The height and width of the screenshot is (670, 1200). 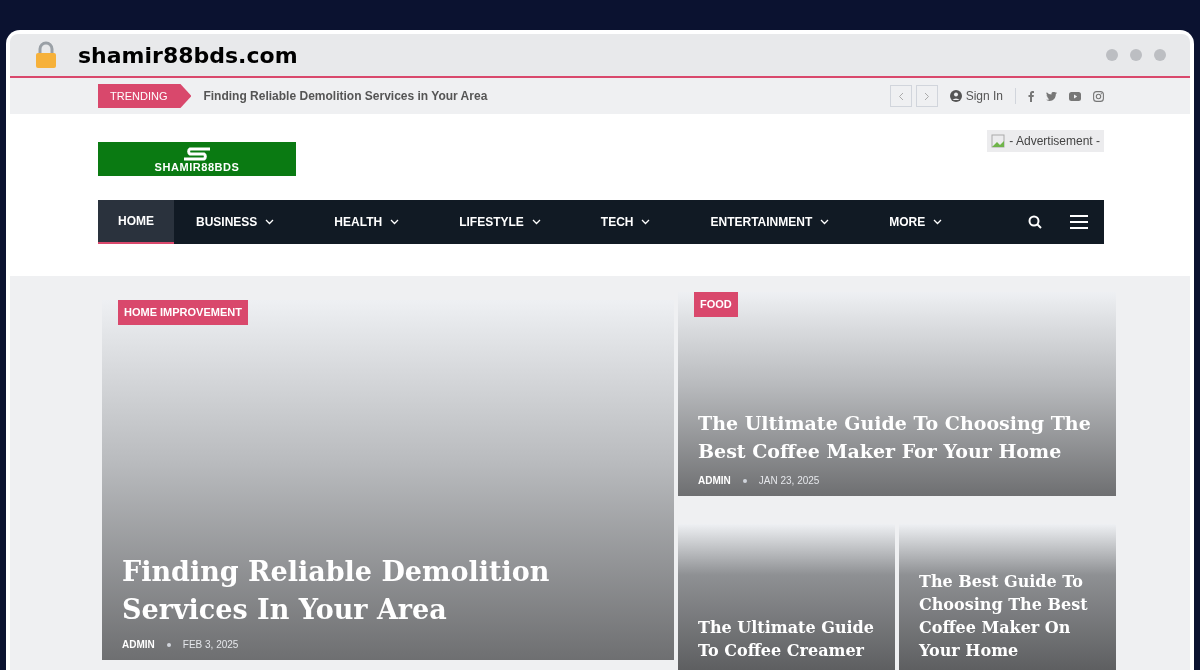 What do you see at coordinates (900, 96) in the screenshot?
I see `chevron-left-icon` at bounding box center [900, 96].